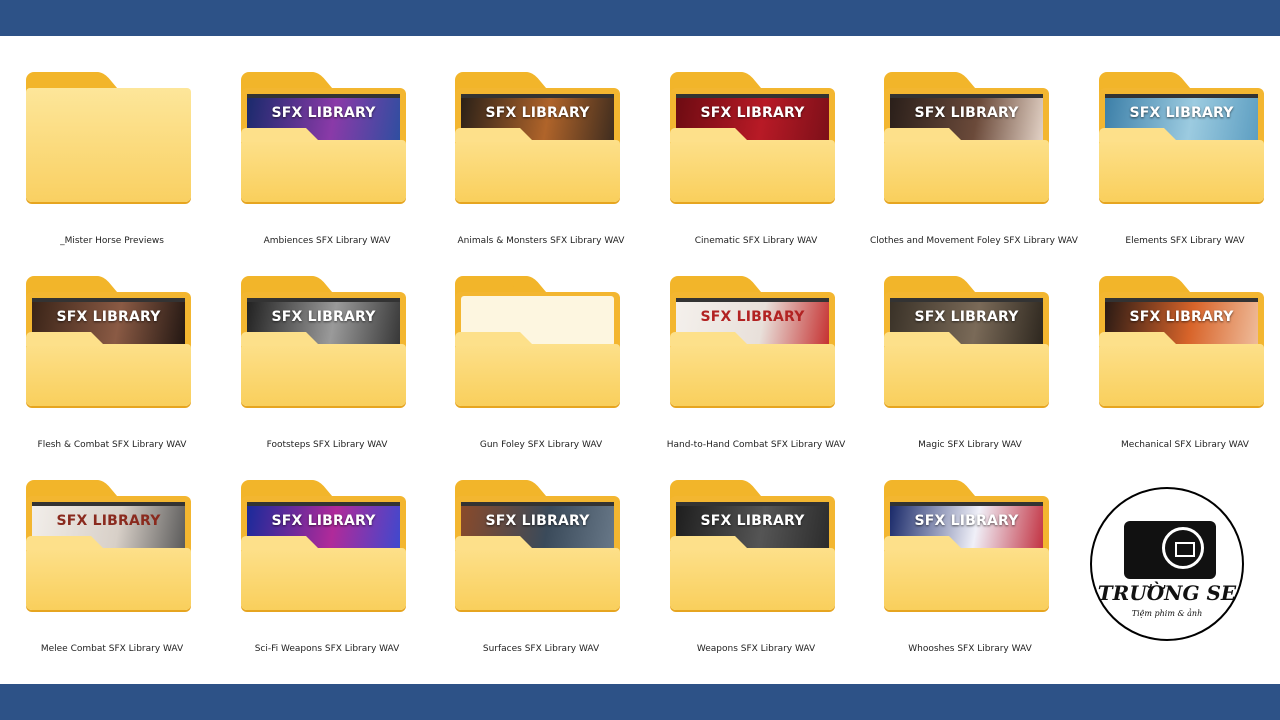 This screenshot has height=720, width=1280. I want to click on folder-name: Mechanical SFX Library WAV, so click(1185, 445).